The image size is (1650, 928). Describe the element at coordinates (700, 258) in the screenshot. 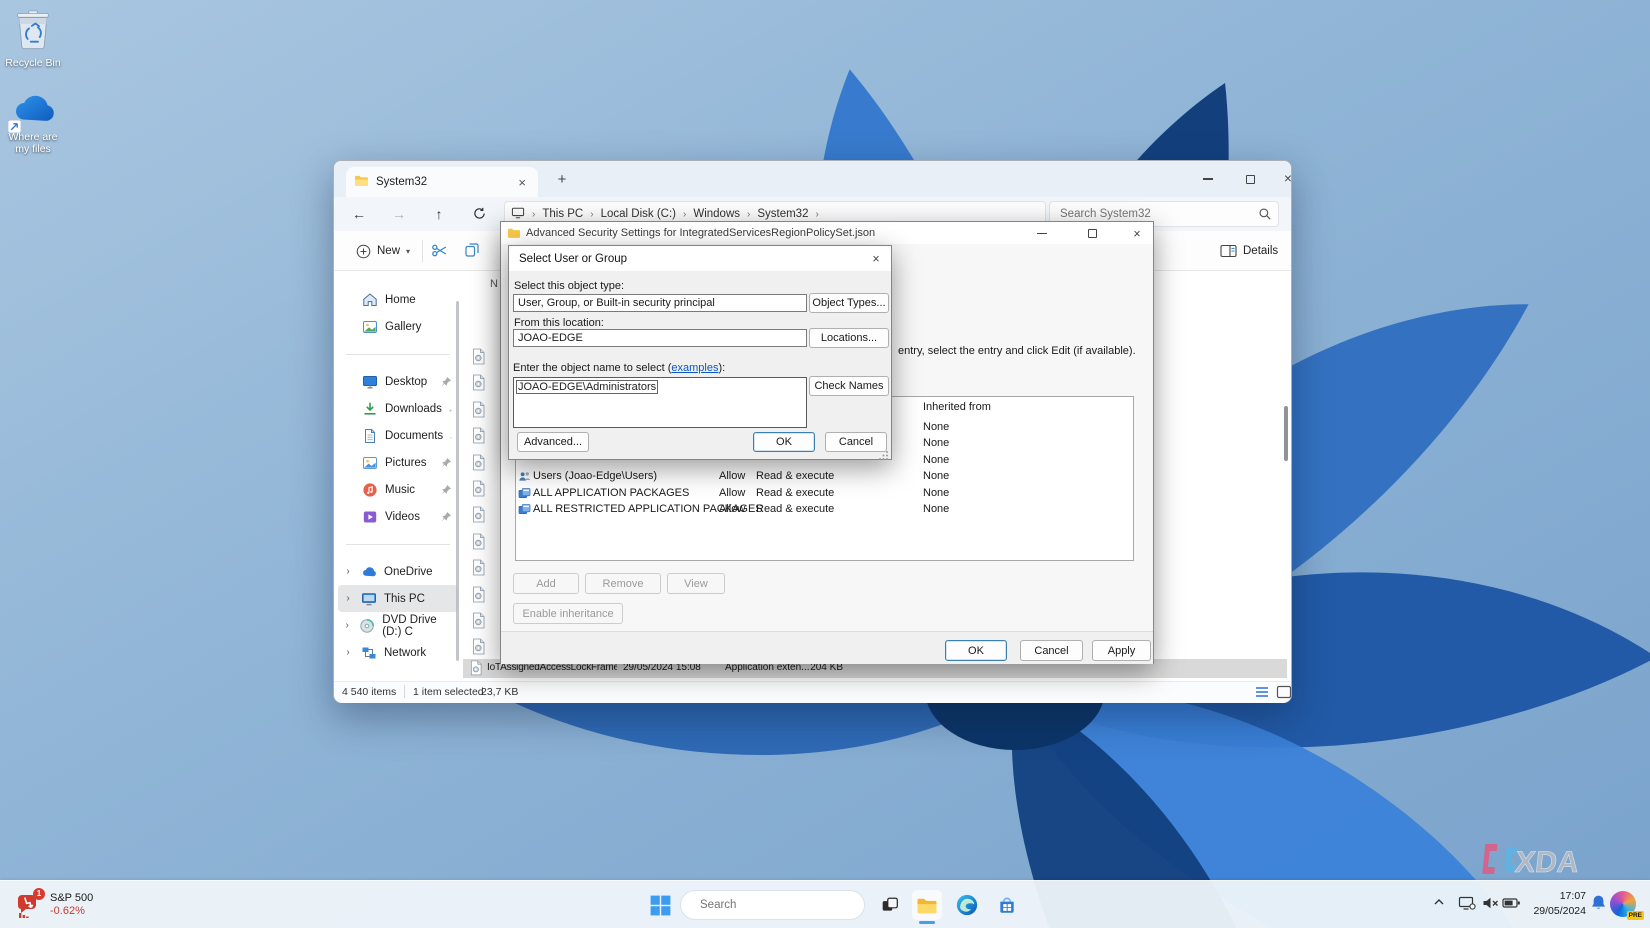

I see `dialog-title-bar: Select User or Group` at that location.